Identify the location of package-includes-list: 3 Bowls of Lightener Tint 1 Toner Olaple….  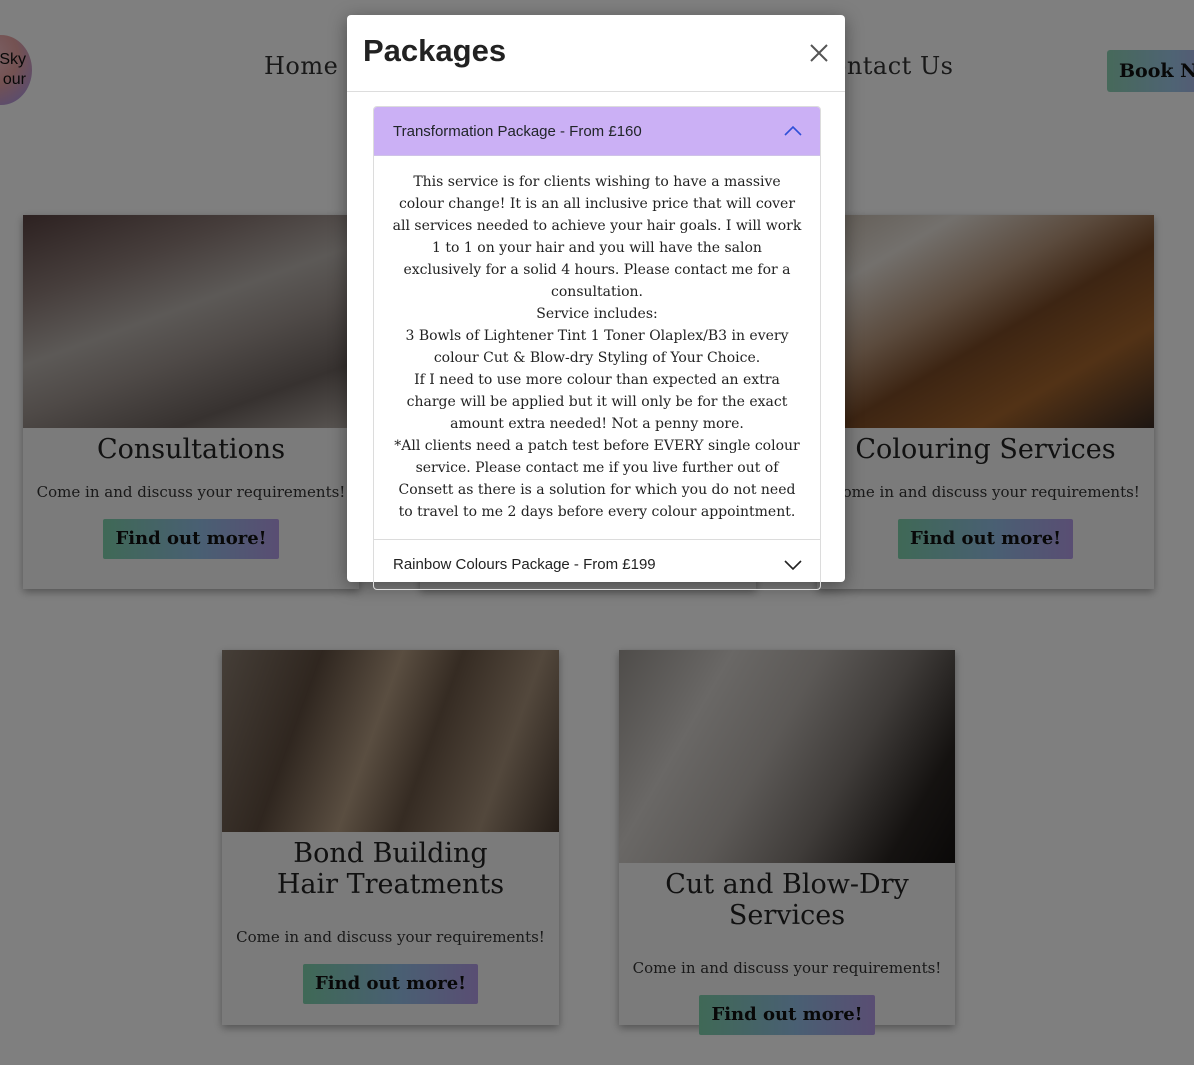
(597, 347).